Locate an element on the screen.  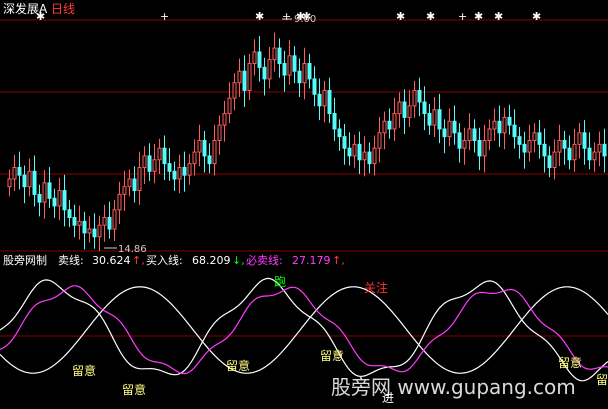
legend-sell-label: 卖线: is located at coordinates (71, 260).